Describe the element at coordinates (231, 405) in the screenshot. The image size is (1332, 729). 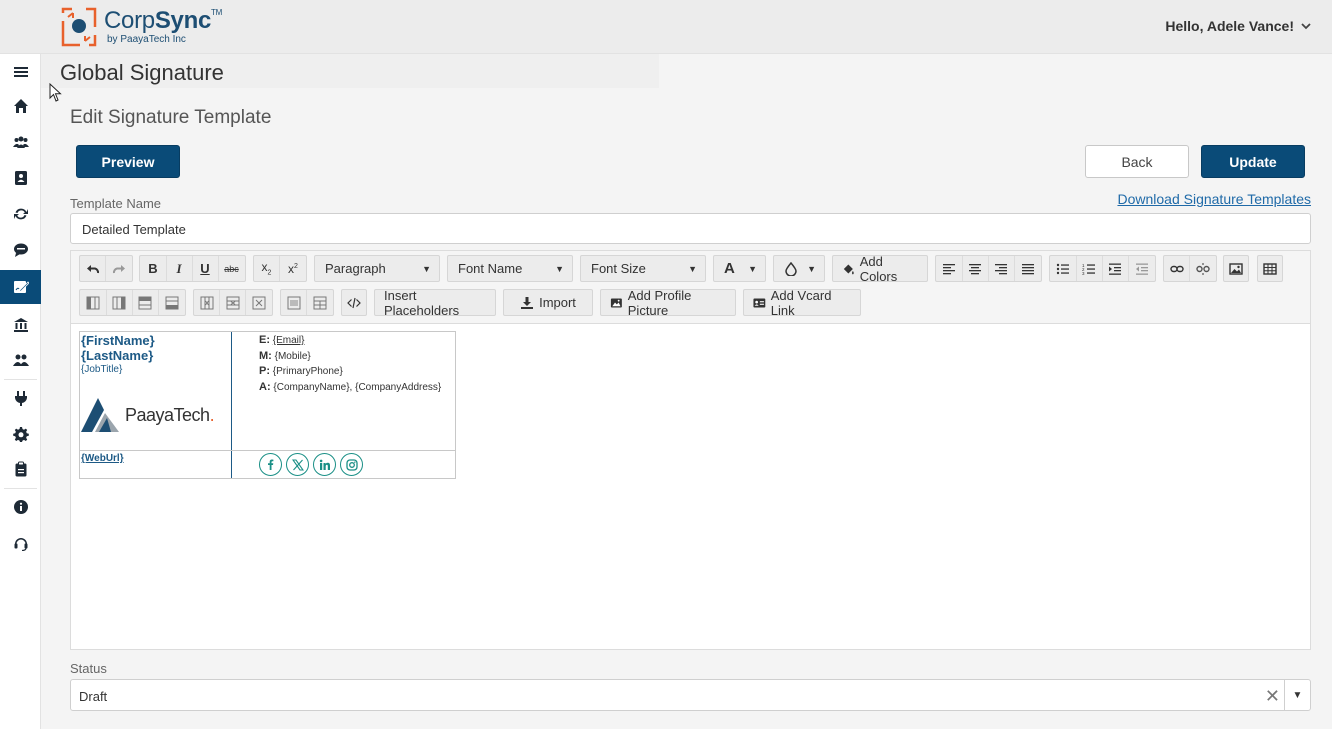
I see `signature-column-divider` at that location.